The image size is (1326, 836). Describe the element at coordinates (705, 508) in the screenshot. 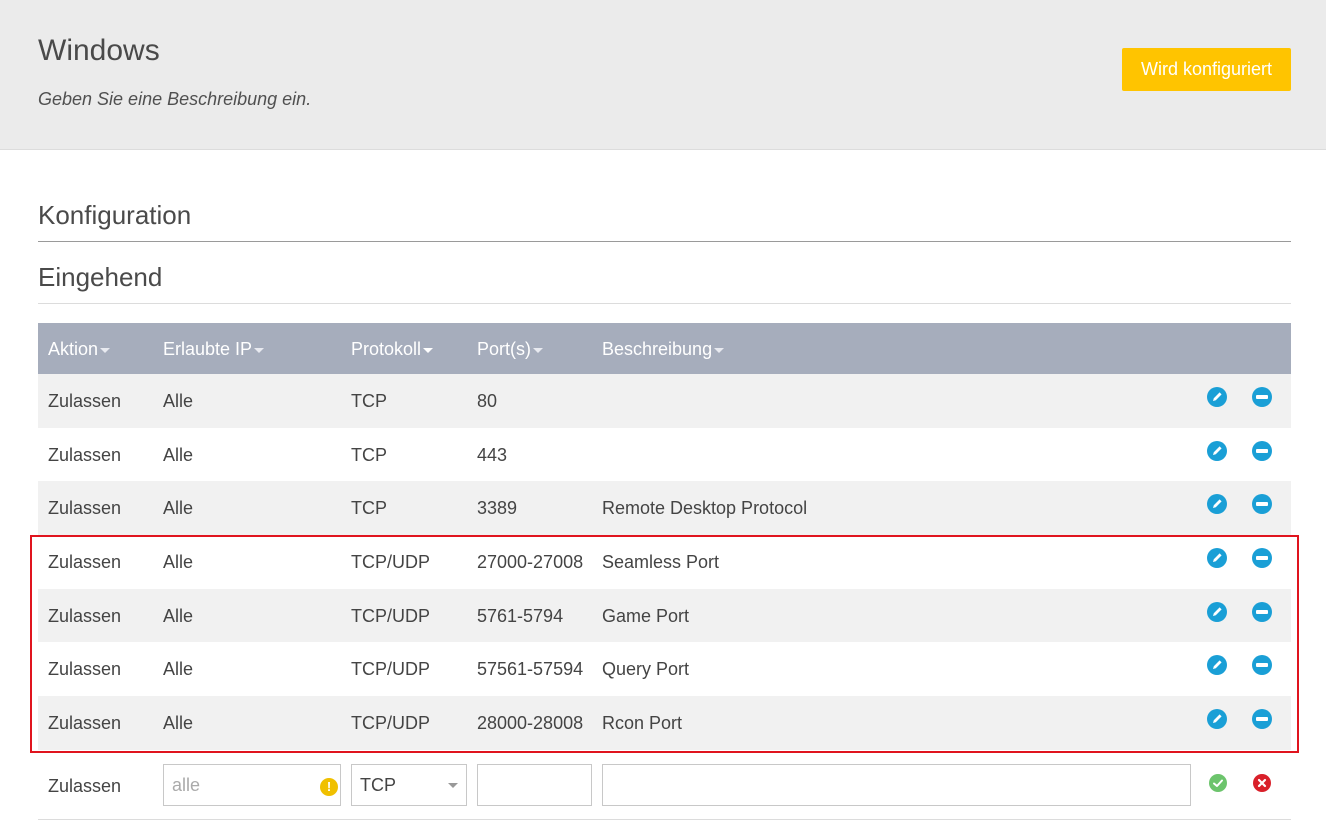

I see `rule-description: Remote Desktop Protocol` at that location.